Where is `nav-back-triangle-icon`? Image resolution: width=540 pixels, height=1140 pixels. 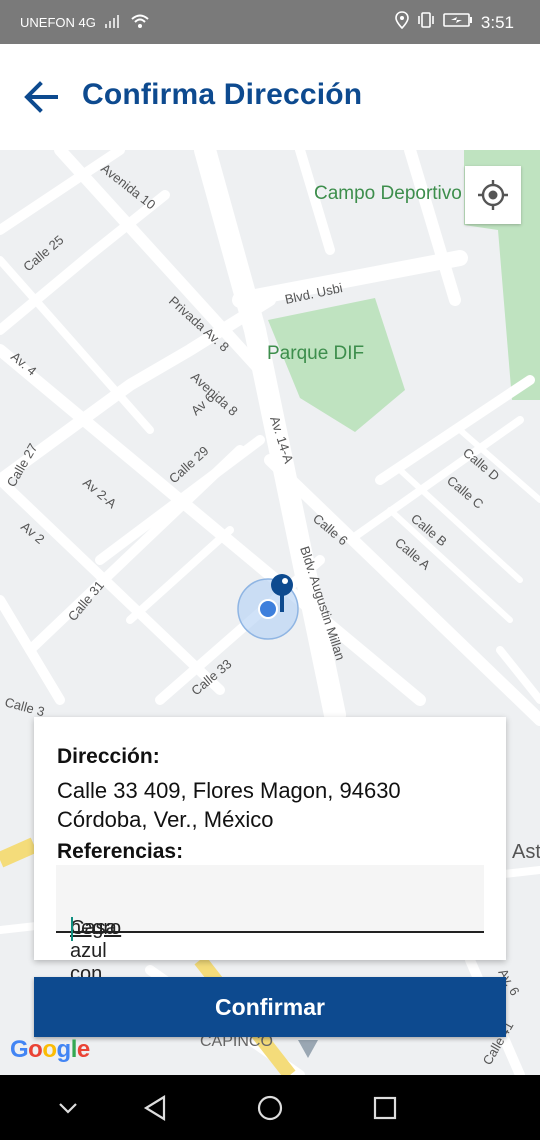
nav-back-triangle-icon is located at coordinates (155, 1108).